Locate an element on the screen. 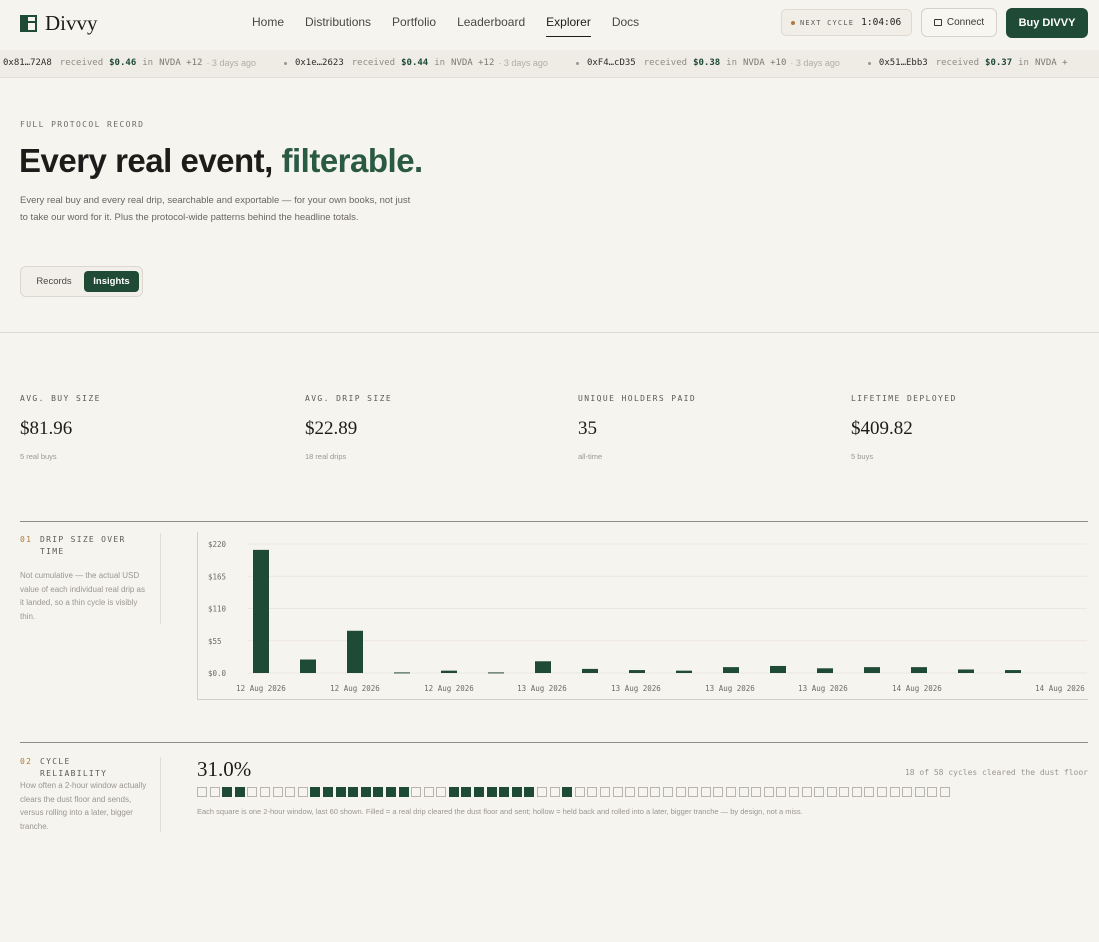 This screenshot has height=942, width=1099. reliability-section-heading: 02 CYCLE RELIABILITY is located at coordinates (80, 768).